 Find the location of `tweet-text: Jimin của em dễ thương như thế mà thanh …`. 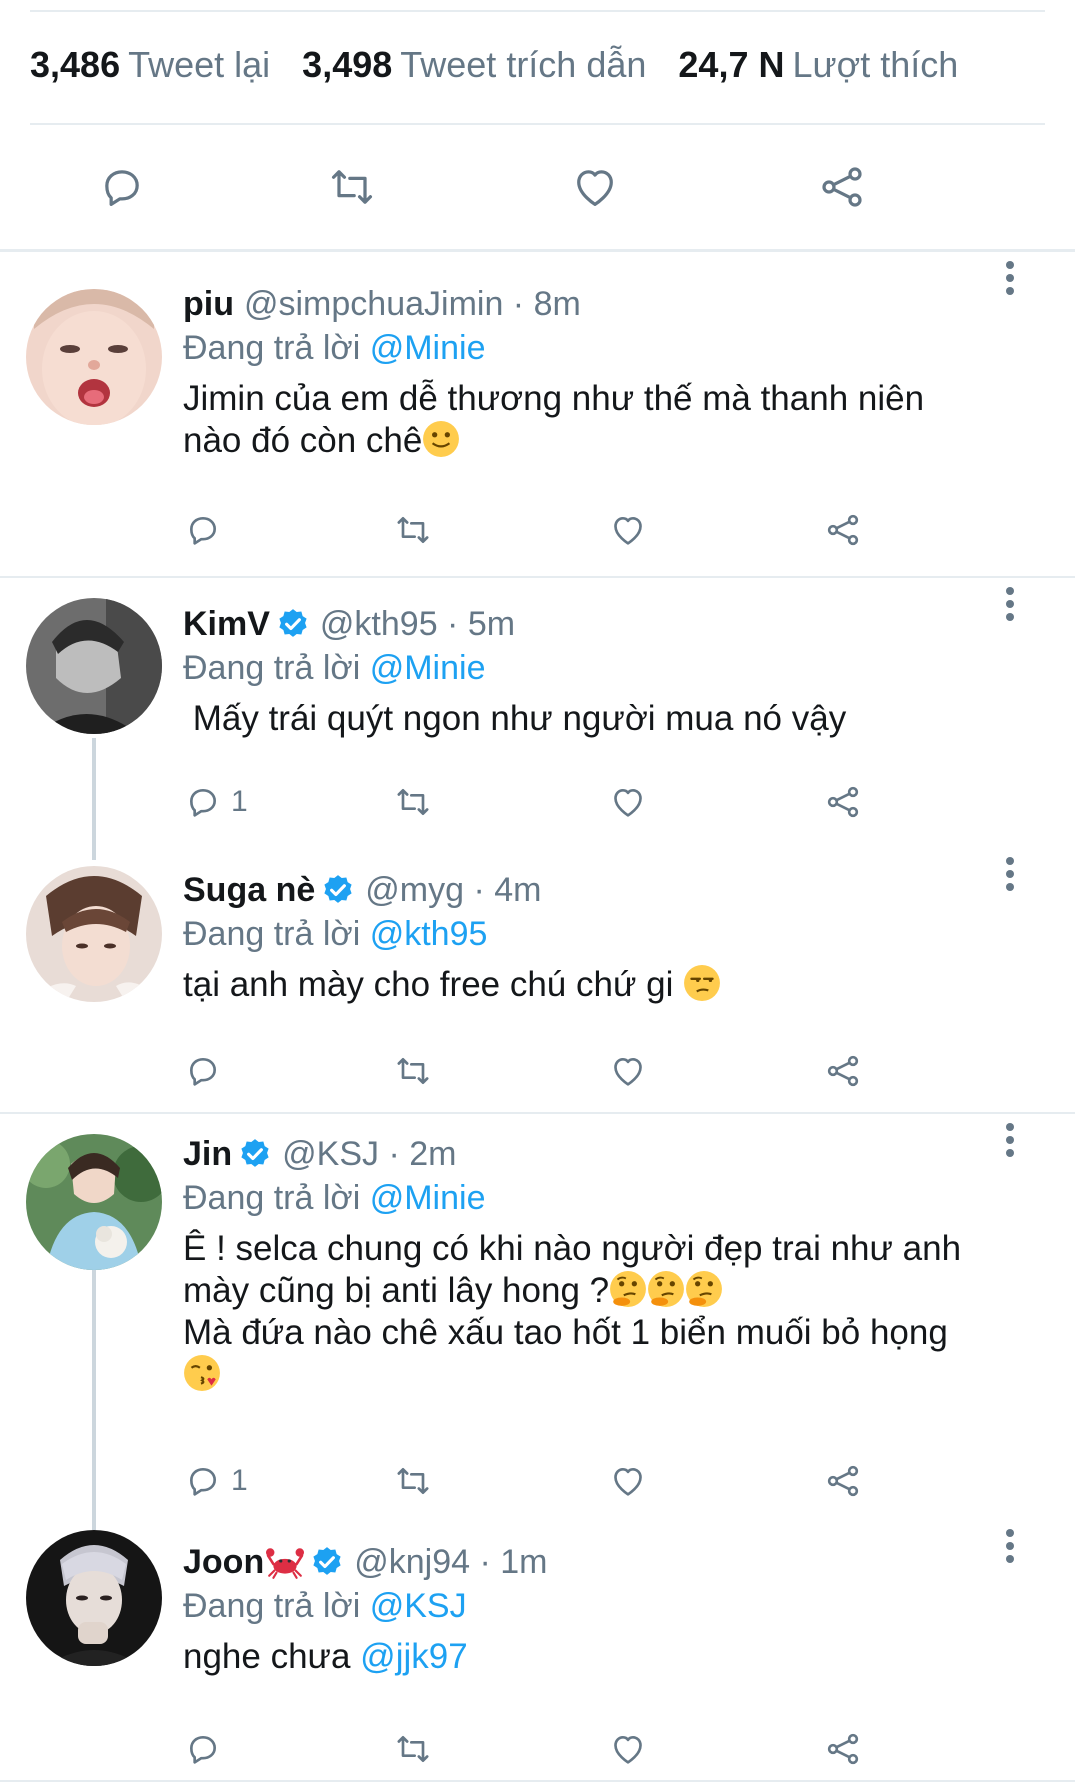

tweet-text: Jimin của em dễ thương như thế mà thanh … is located at coordinates (594, 420).